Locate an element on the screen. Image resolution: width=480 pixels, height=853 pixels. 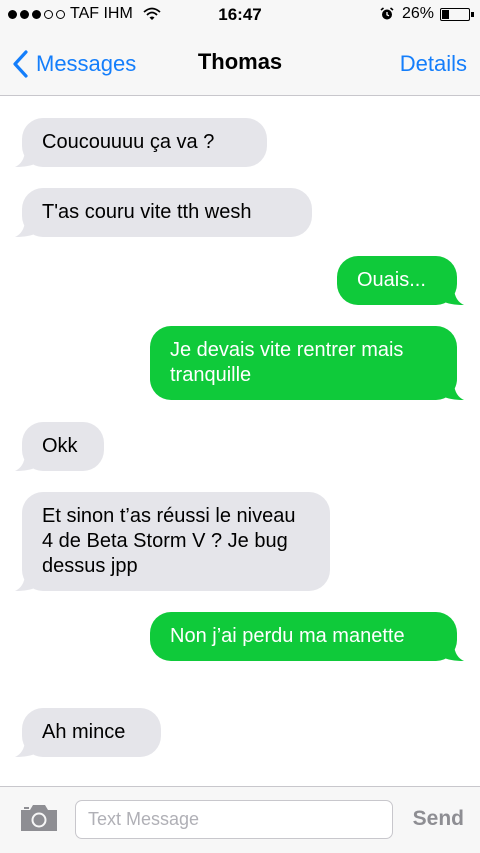
message-text: Non j’ai perdu ma manette is located at coordinates (287, 636).